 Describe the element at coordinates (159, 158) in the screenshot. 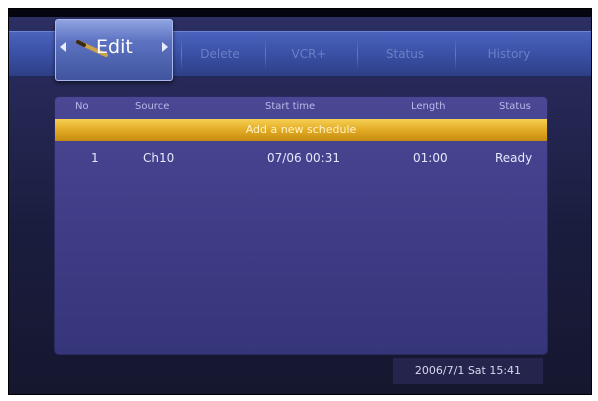

I see `cell-source: Ch10` at that location.